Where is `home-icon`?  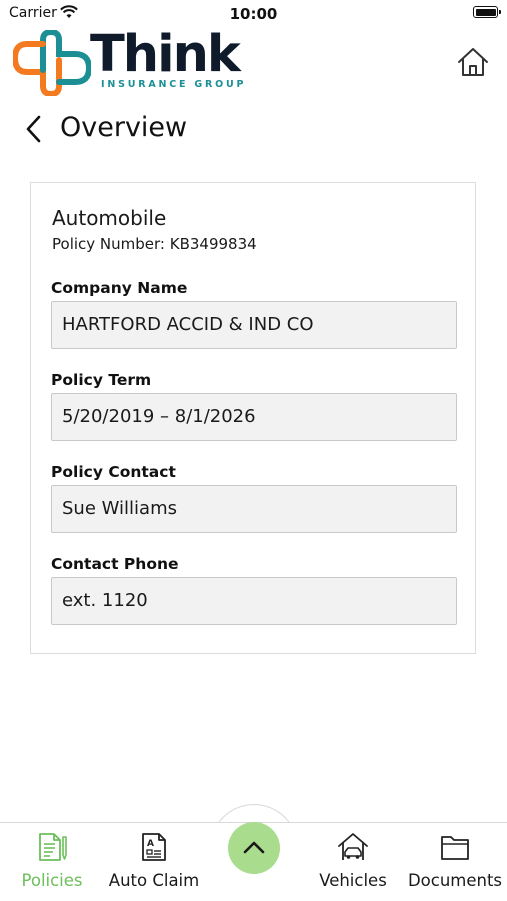
home-icon is located at coordinates (473, 62).